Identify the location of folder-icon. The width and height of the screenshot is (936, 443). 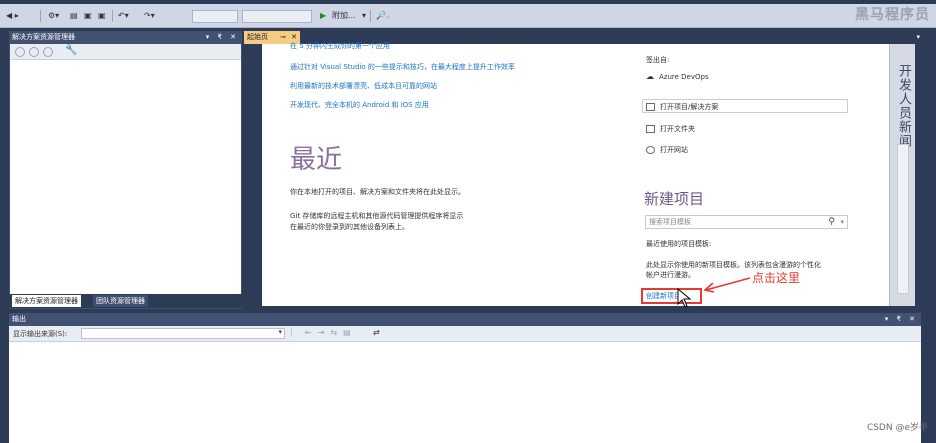
(650, 129).